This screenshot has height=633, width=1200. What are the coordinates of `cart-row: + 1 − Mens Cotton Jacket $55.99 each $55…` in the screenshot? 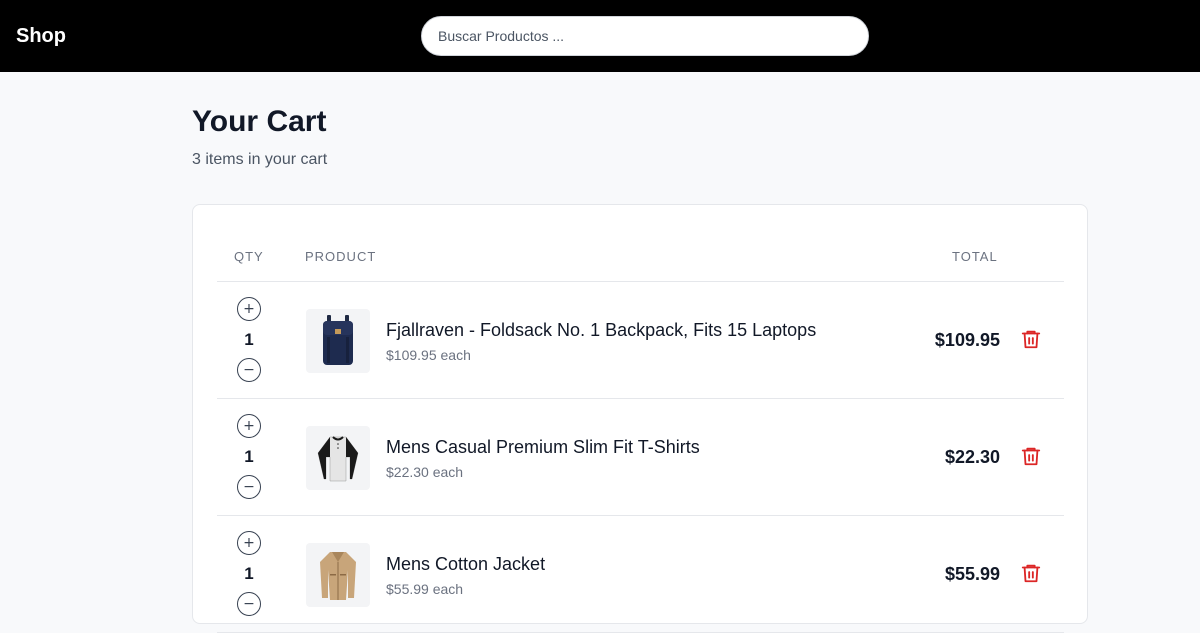 It's located at (640, 574).